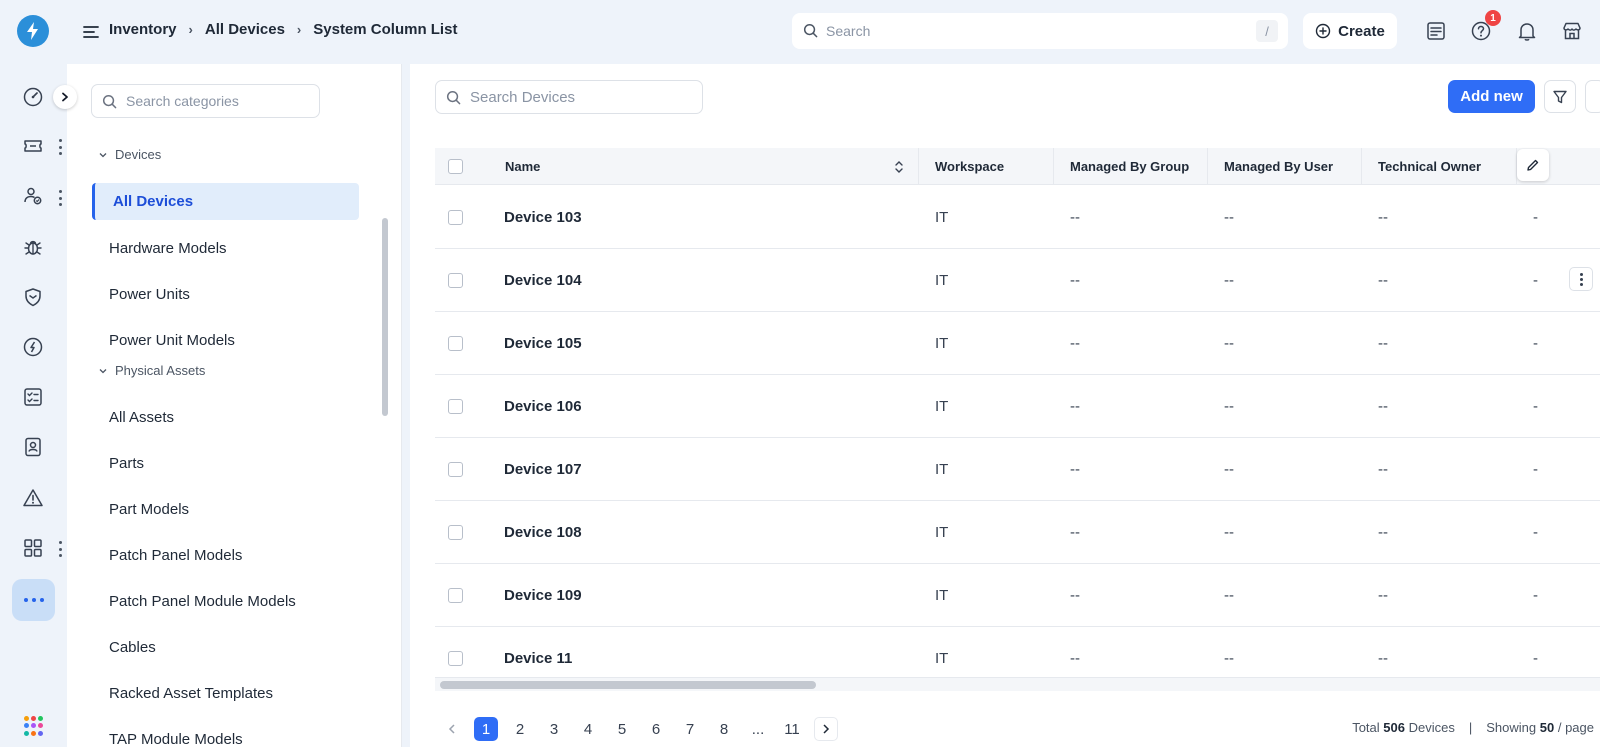 This screenshot has height=747, width=1600. I want to click on category-item-racked-asset-templates: Racked Asset Templates, so click(191, 693).